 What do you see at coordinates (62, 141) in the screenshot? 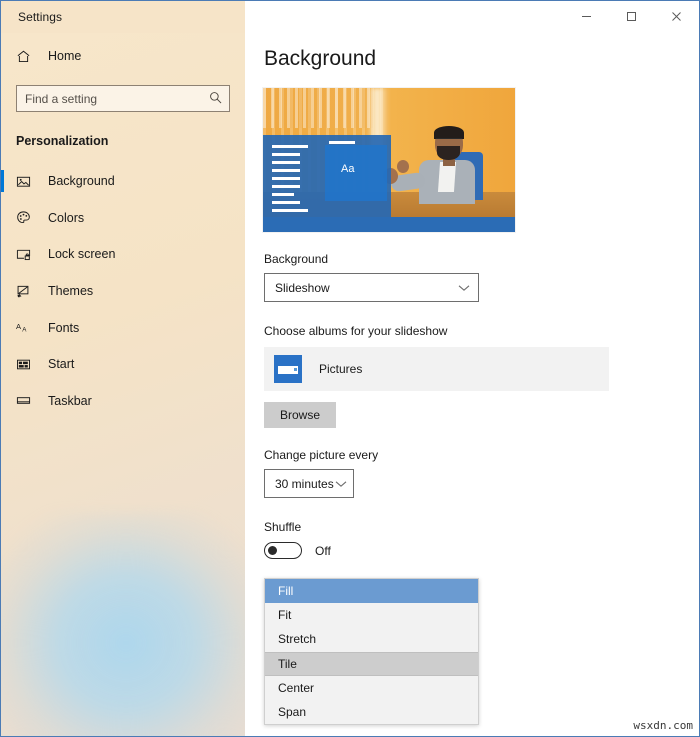
I see `sidebar-section-title: Personalization` at bounding box center [62, 141].